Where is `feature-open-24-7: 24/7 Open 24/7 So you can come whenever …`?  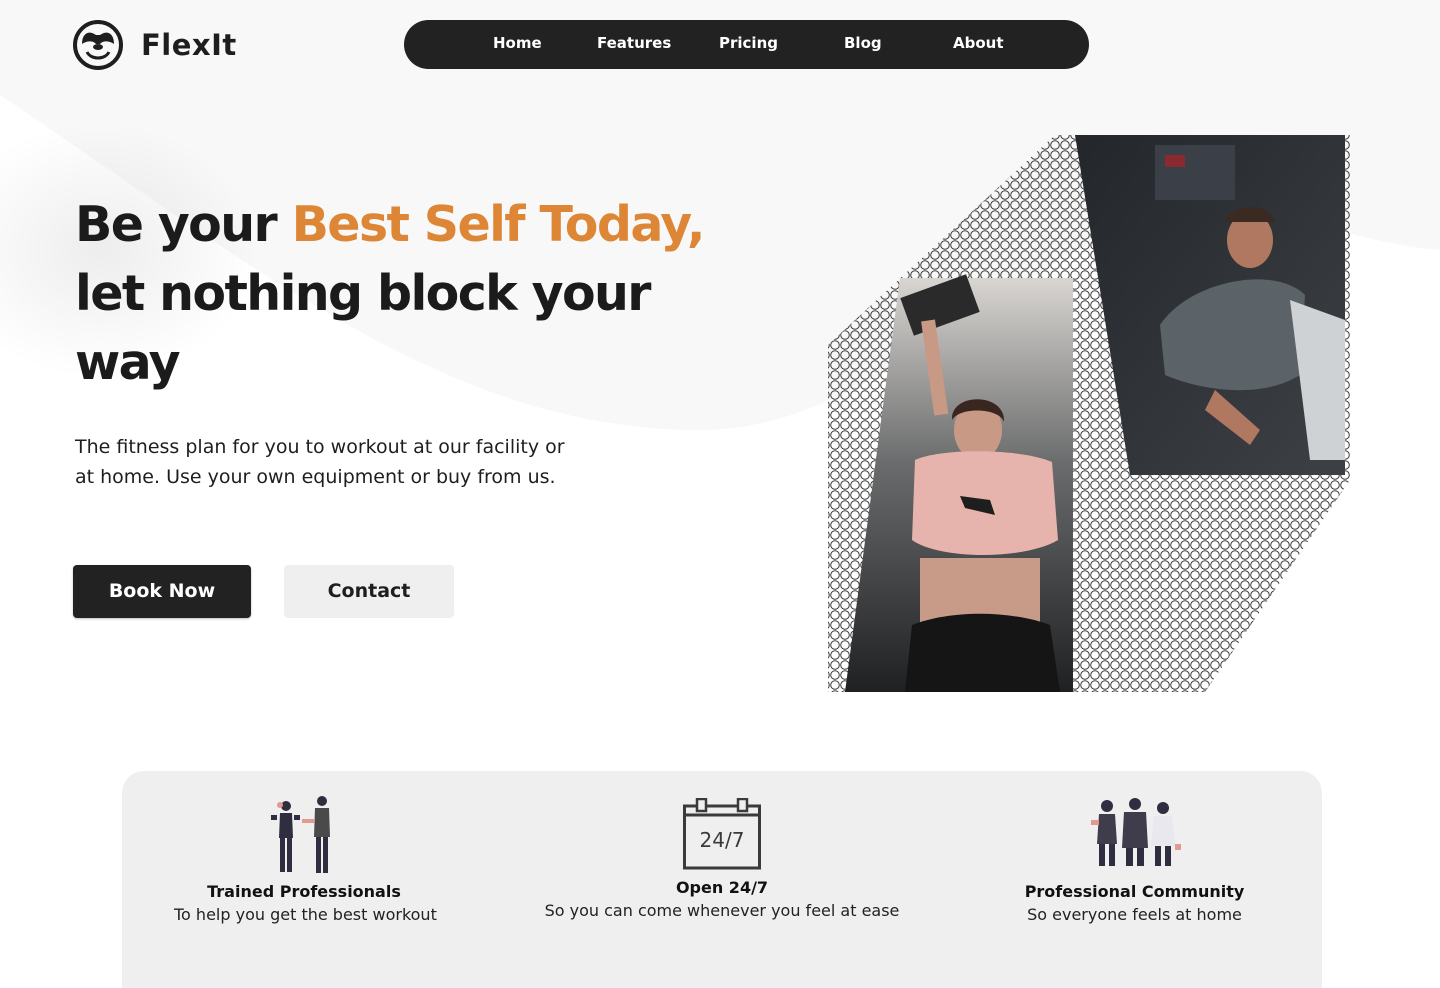 feature-open-24-7: 24/7 Open 24/7 So you can come whenever … is located at coordinates (722, 845).